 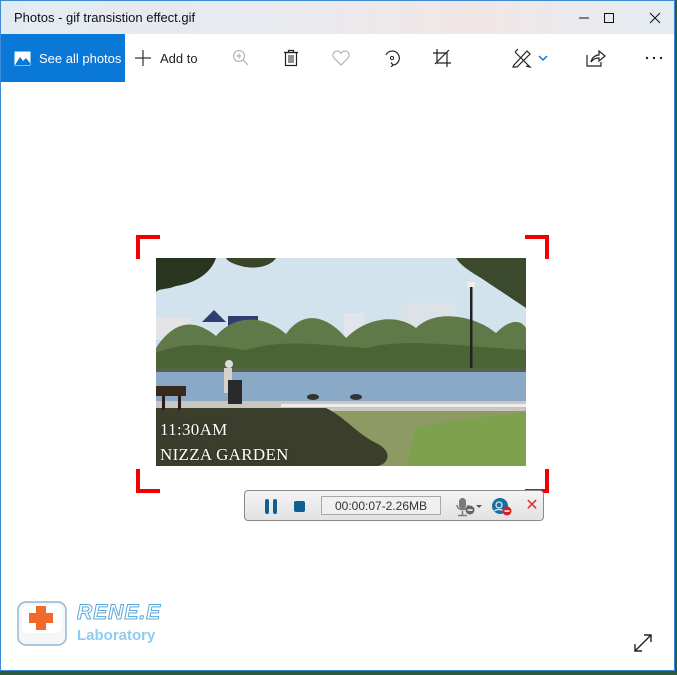 What do you see at coordinates (299, 506) in the screenshot?
I see `stop-button` at bounding box center [299, 506].